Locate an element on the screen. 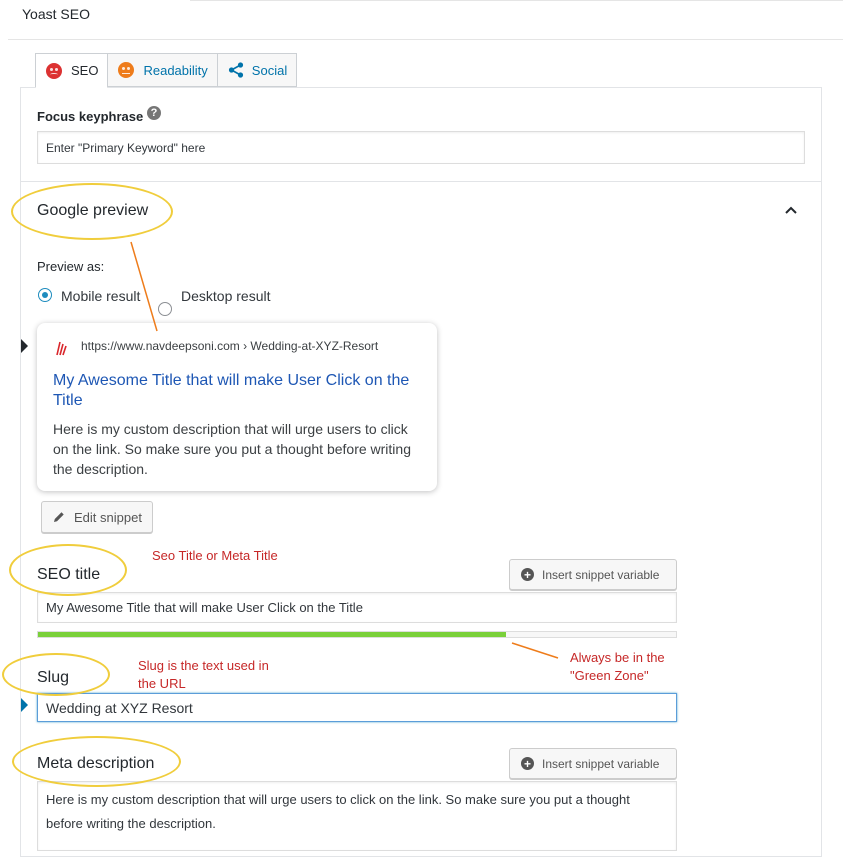  preview-arrow is located at coordinates (144, 286).